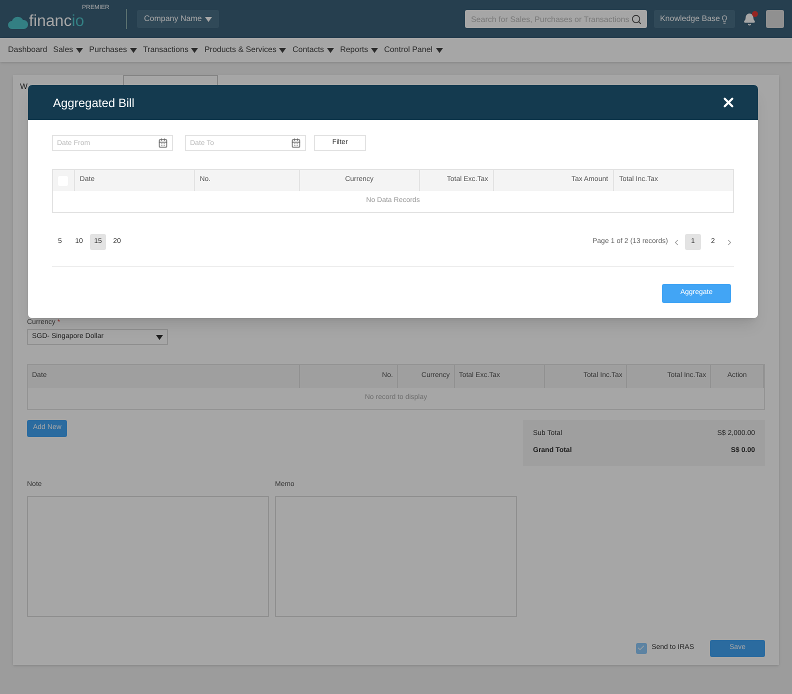 This screenshot has height=694, width=792. Describe the element at coordinates (28, 50) in the screenshot. I see `nav-menu-item: Dashboard` at that location.